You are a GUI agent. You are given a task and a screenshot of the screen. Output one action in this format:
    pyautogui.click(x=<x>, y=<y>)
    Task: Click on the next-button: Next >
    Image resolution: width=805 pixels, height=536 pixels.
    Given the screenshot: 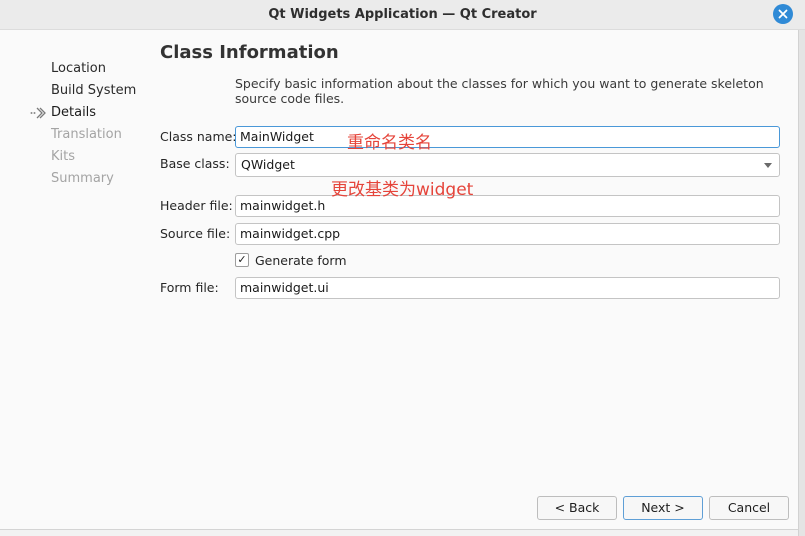 What is the action you would take?
    pyautogui.click(x=663, y=508)
    